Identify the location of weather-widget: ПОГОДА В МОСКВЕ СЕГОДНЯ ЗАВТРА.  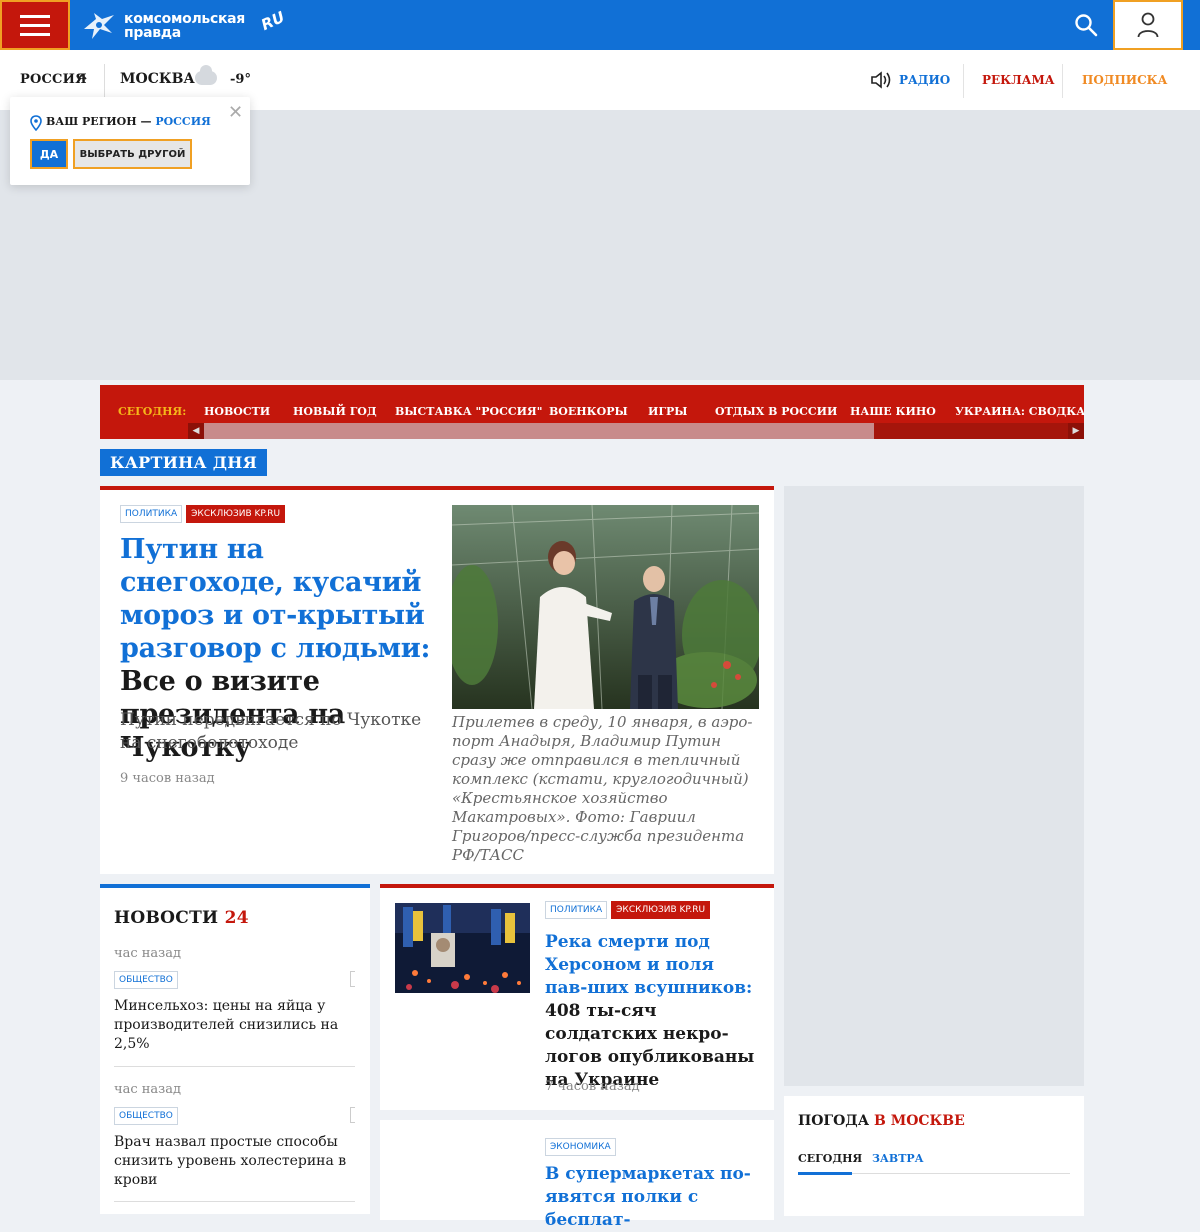
(934, 1156).